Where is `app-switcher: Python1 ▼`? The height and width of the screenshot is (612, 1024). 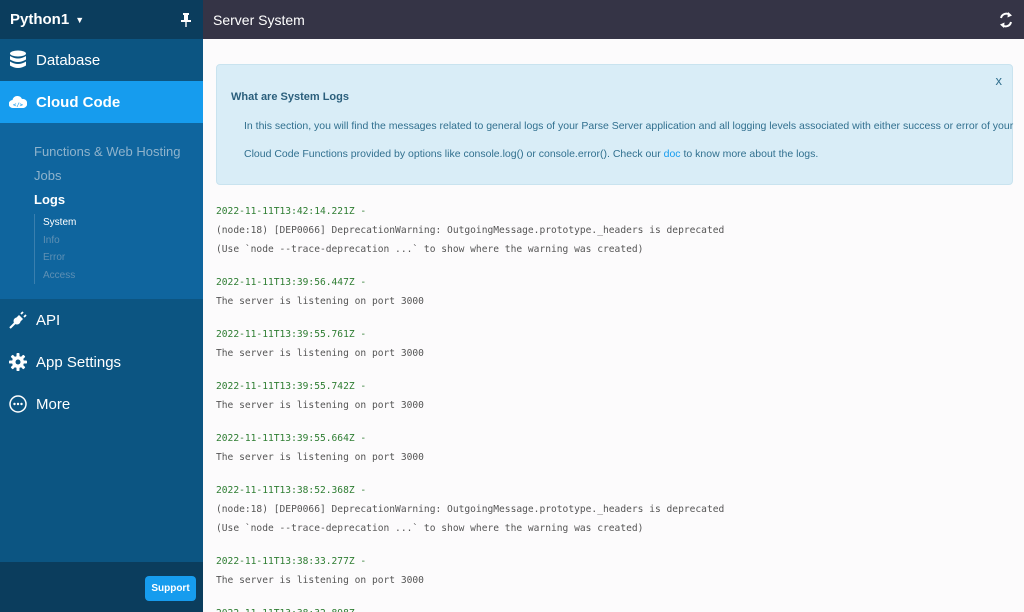 app-switcher: Python1 ▼ is located at coordinates (47, 19).